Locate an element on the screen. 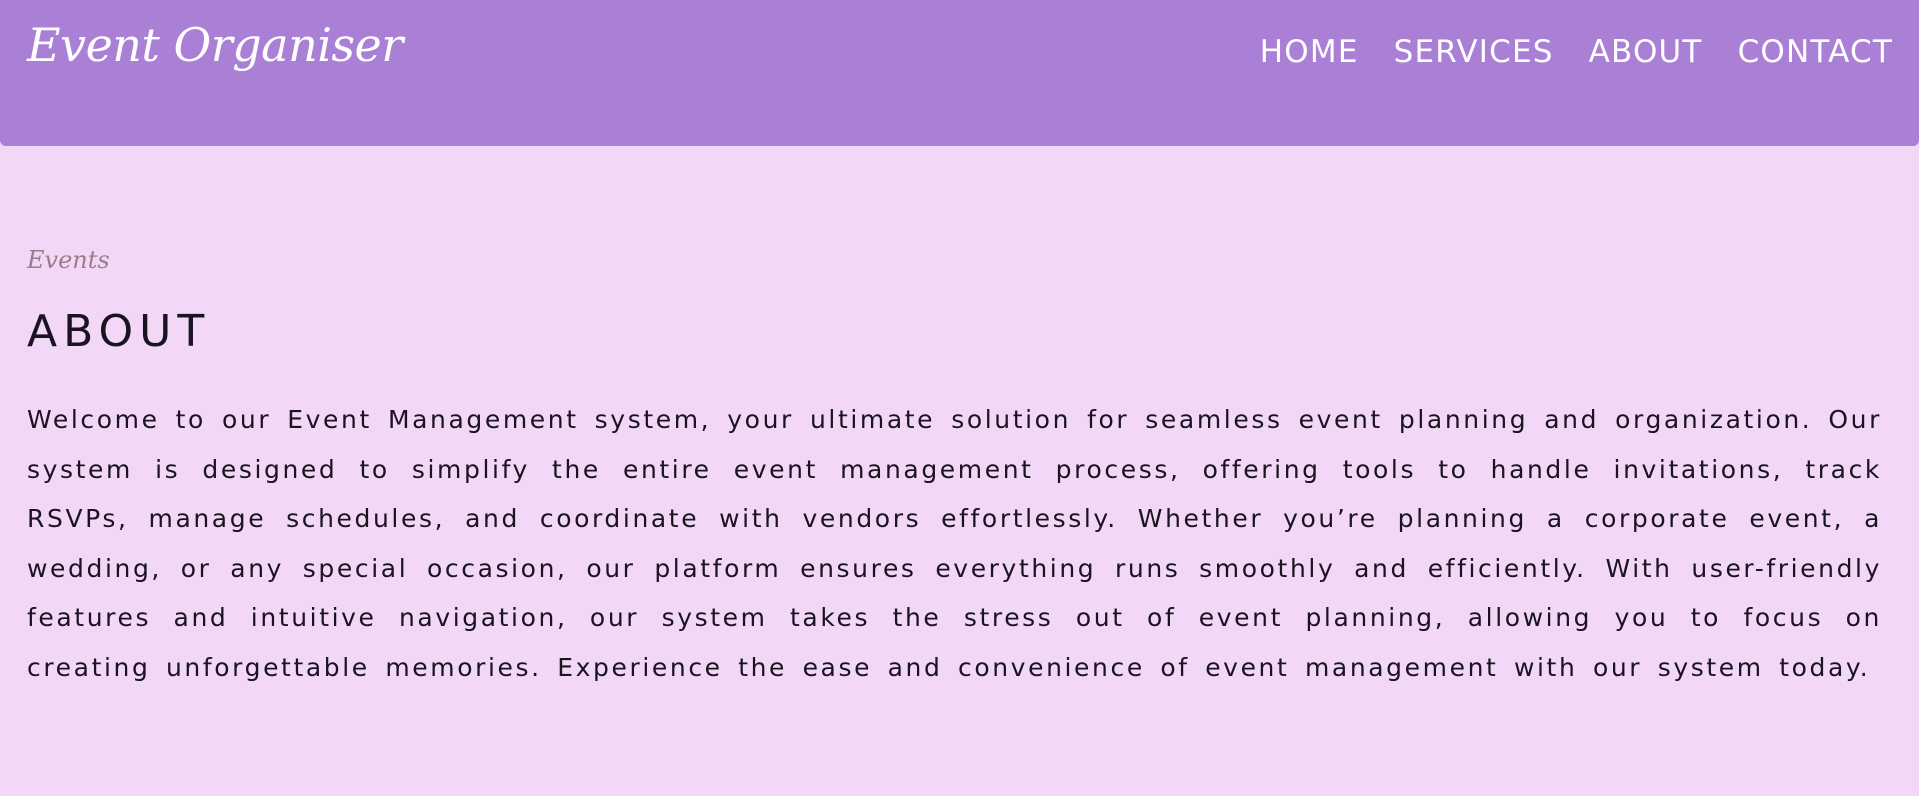 The height and width of the screenshot is (796, 1919). section-title: ABOUT is located at coordinates (119, 331).